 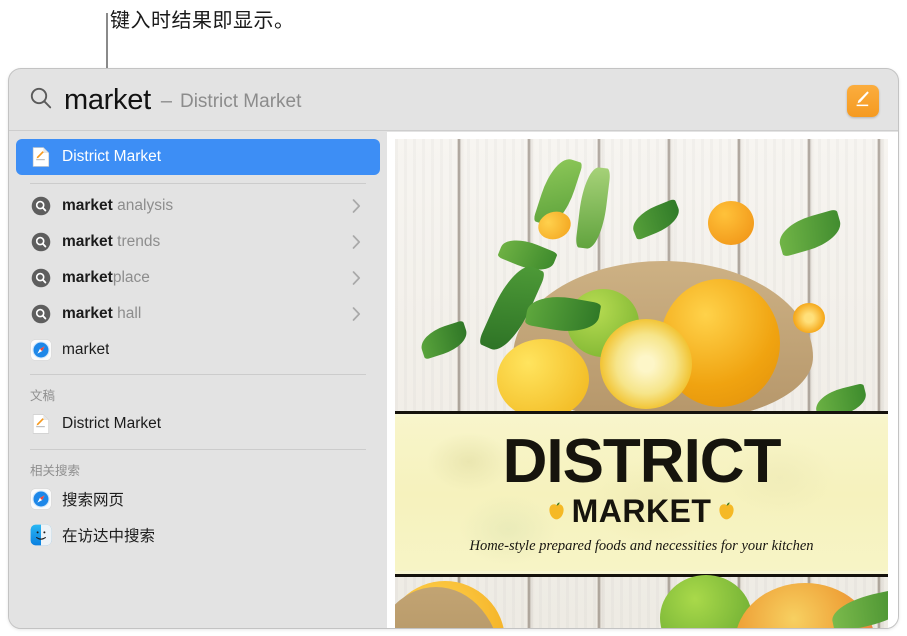 I want to click on section-header-related-searches: 相关搜索, so click(x=55, y=471).